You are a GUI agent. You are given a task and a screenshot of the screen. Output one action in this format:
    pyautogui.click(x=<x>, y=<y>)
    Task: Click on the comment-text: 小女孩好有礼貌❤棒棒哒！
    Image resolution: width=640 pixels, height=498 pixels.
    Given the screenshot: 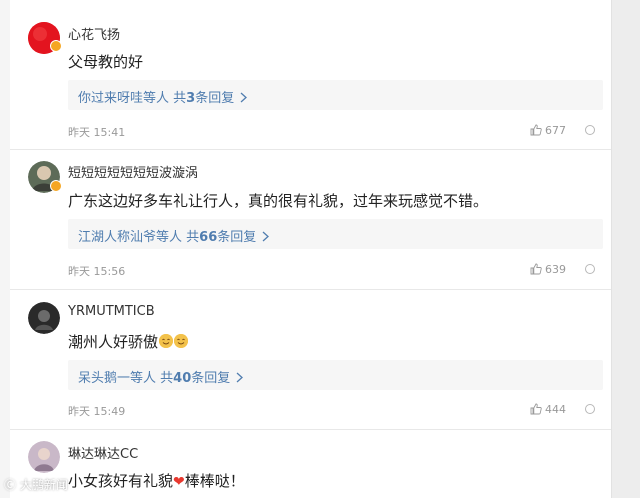 What is the action you would take?
    pyautogui.click(x=156, y=480)
    